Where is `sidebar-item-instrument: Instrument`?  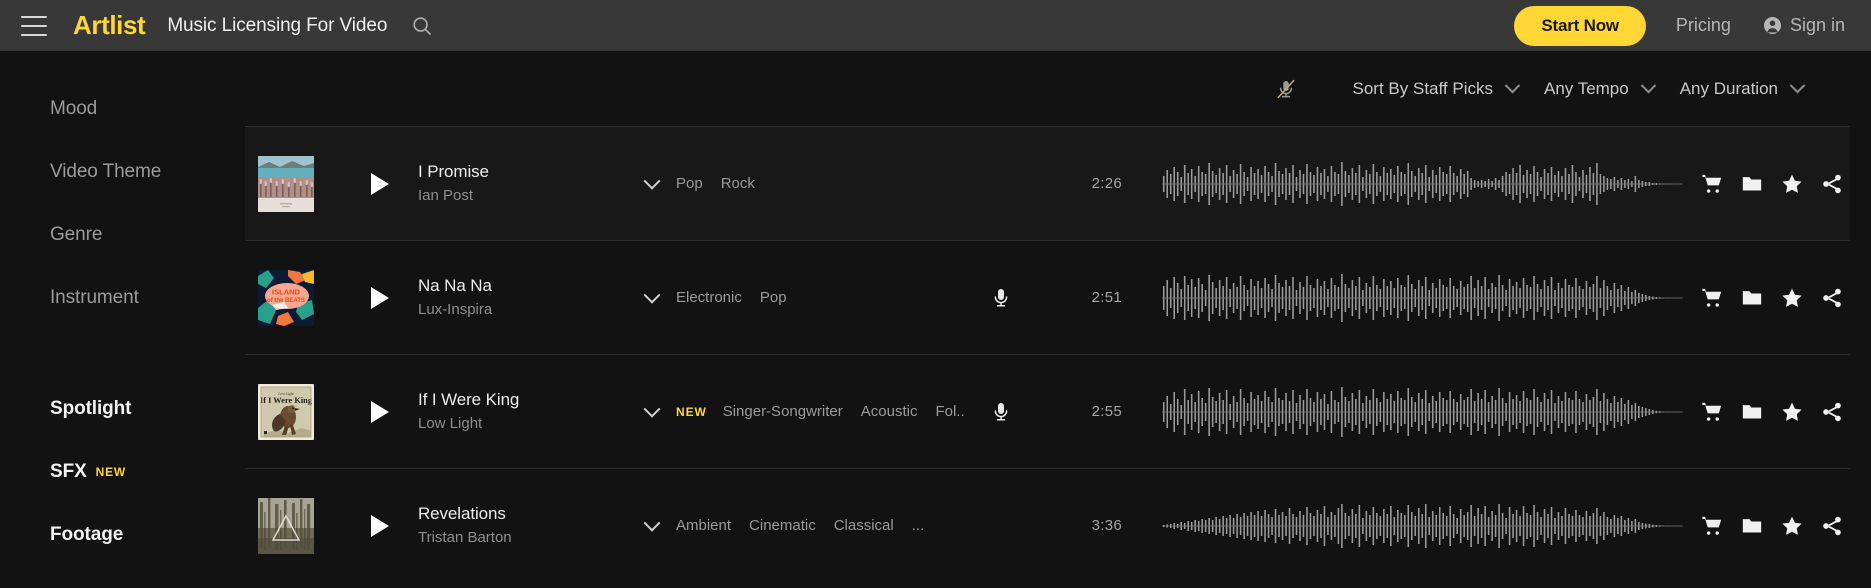
sidebar-item-instrument: Instrument is located at coordinates (122, 297).